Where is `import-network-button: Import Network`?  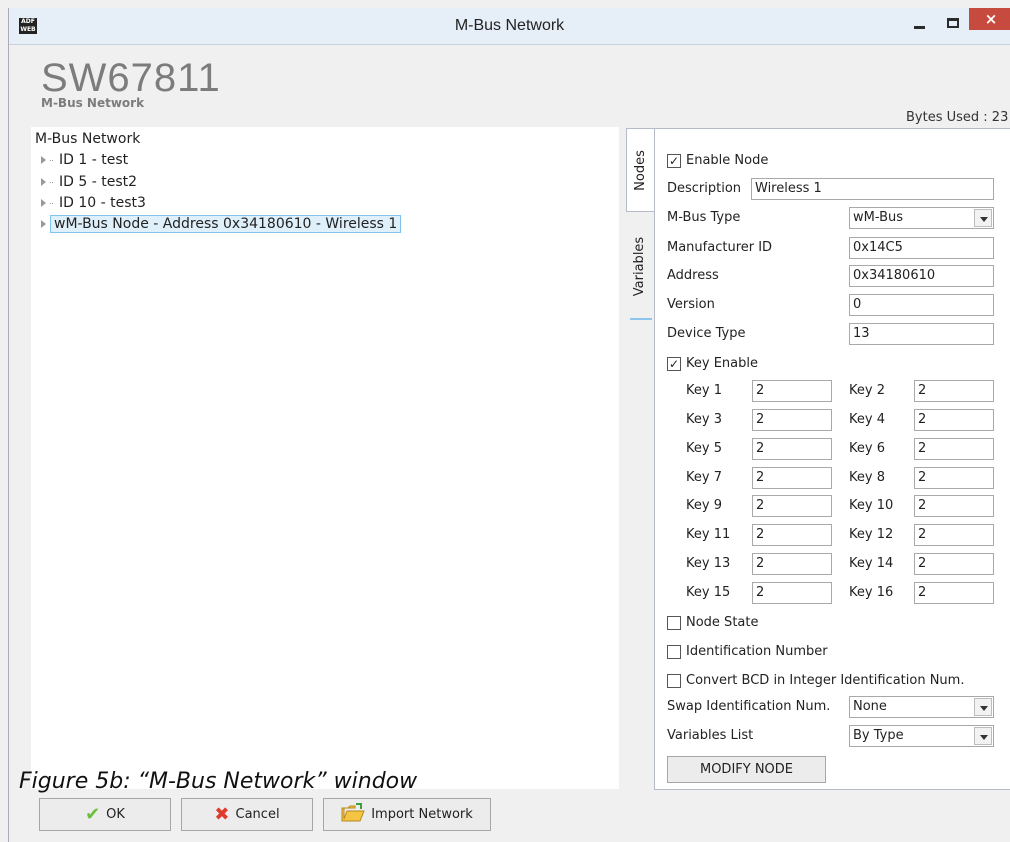 import-network-button: Import Network is located at coordinates (407, 814).